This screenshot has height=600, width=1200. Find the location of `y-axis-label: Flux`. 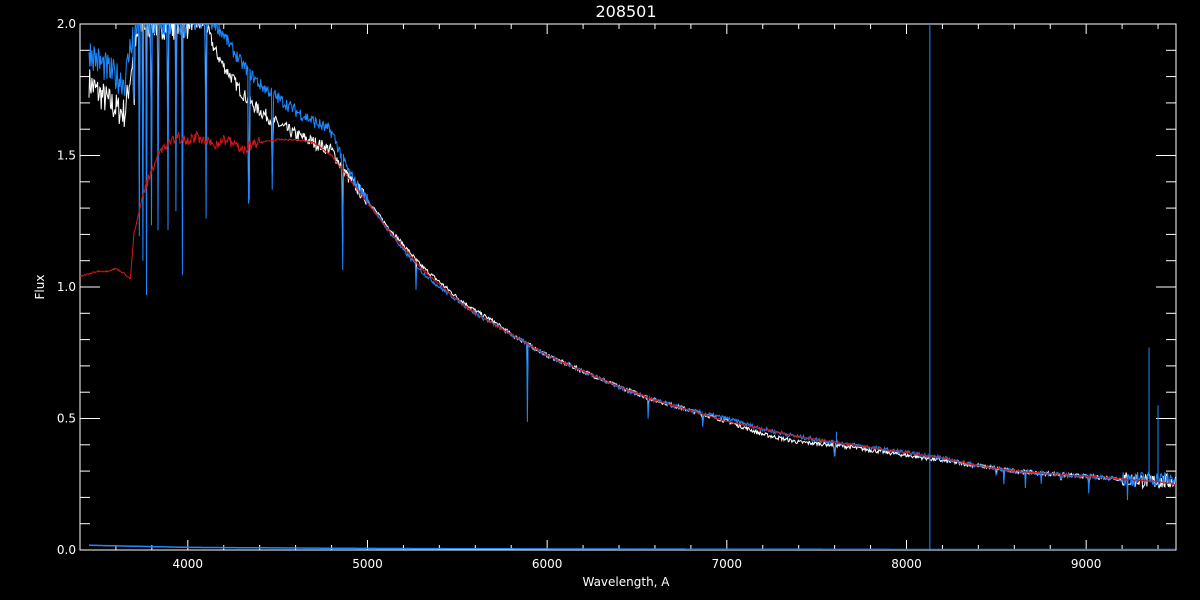

y-axis-label: Flux is located at coordinates (40, 287).